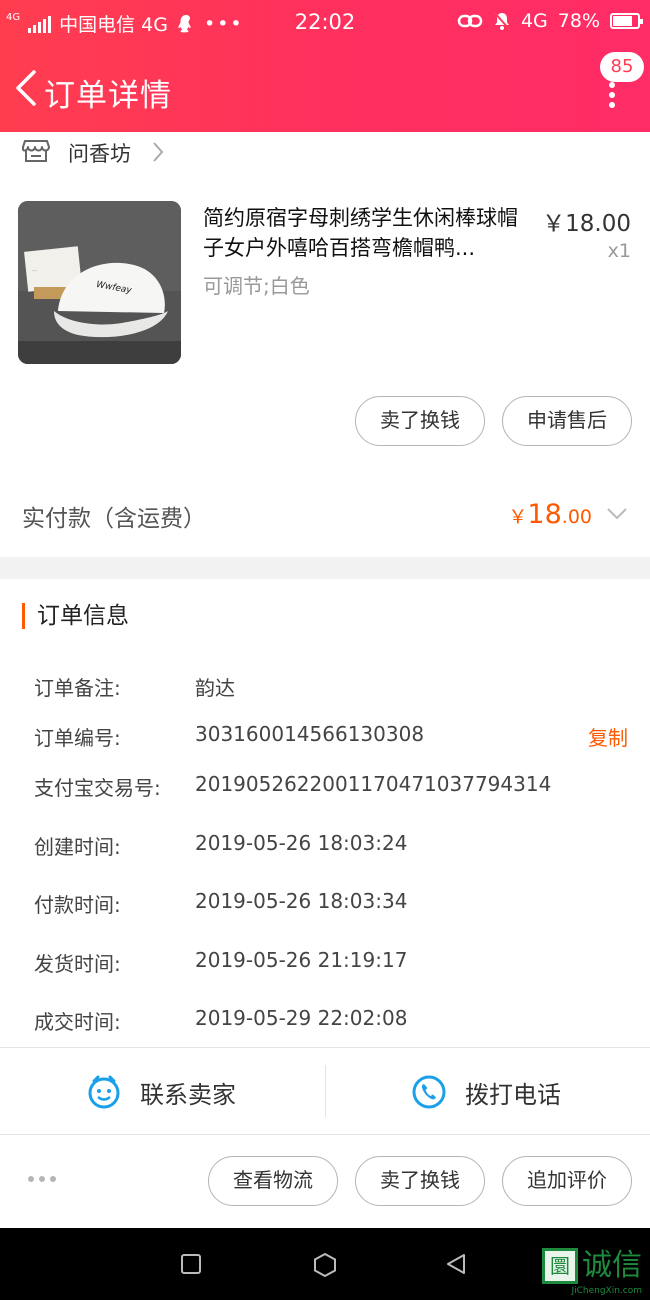 This screenshot has width=650, height=1300. I want to click on message-count-badge: 85, so click(622, 67).